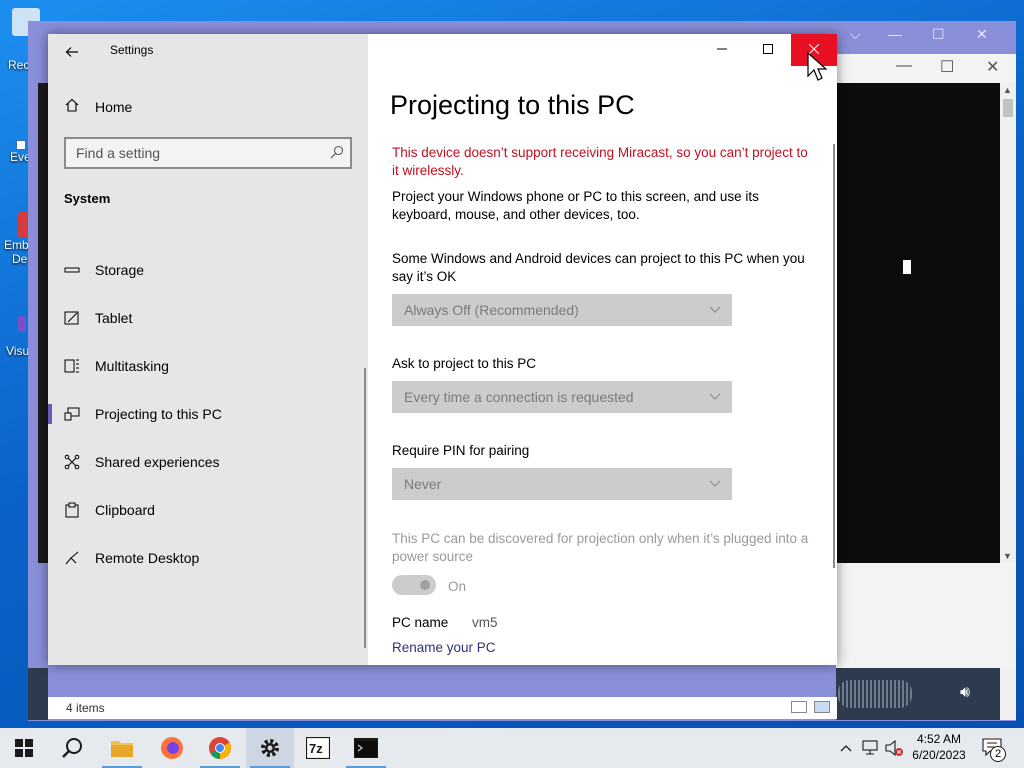 This screenshot has height=768, width=1024. I want to click on require-pin-dropdown: Never, so click(562, 484).